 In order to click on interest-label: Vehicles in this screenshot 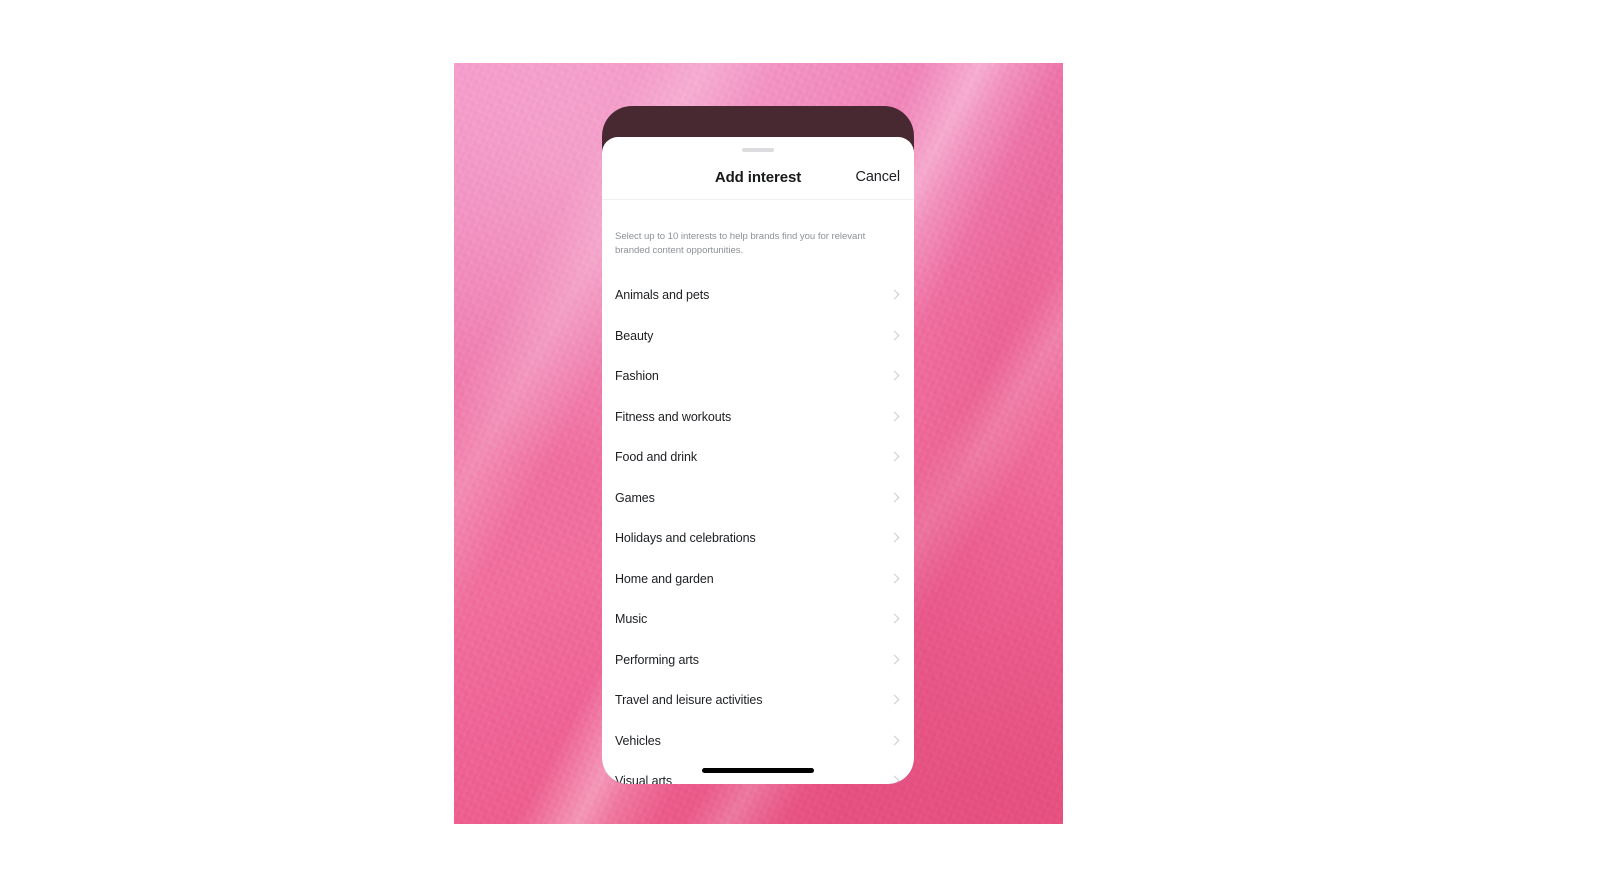, I will do `click(638, 740)`.